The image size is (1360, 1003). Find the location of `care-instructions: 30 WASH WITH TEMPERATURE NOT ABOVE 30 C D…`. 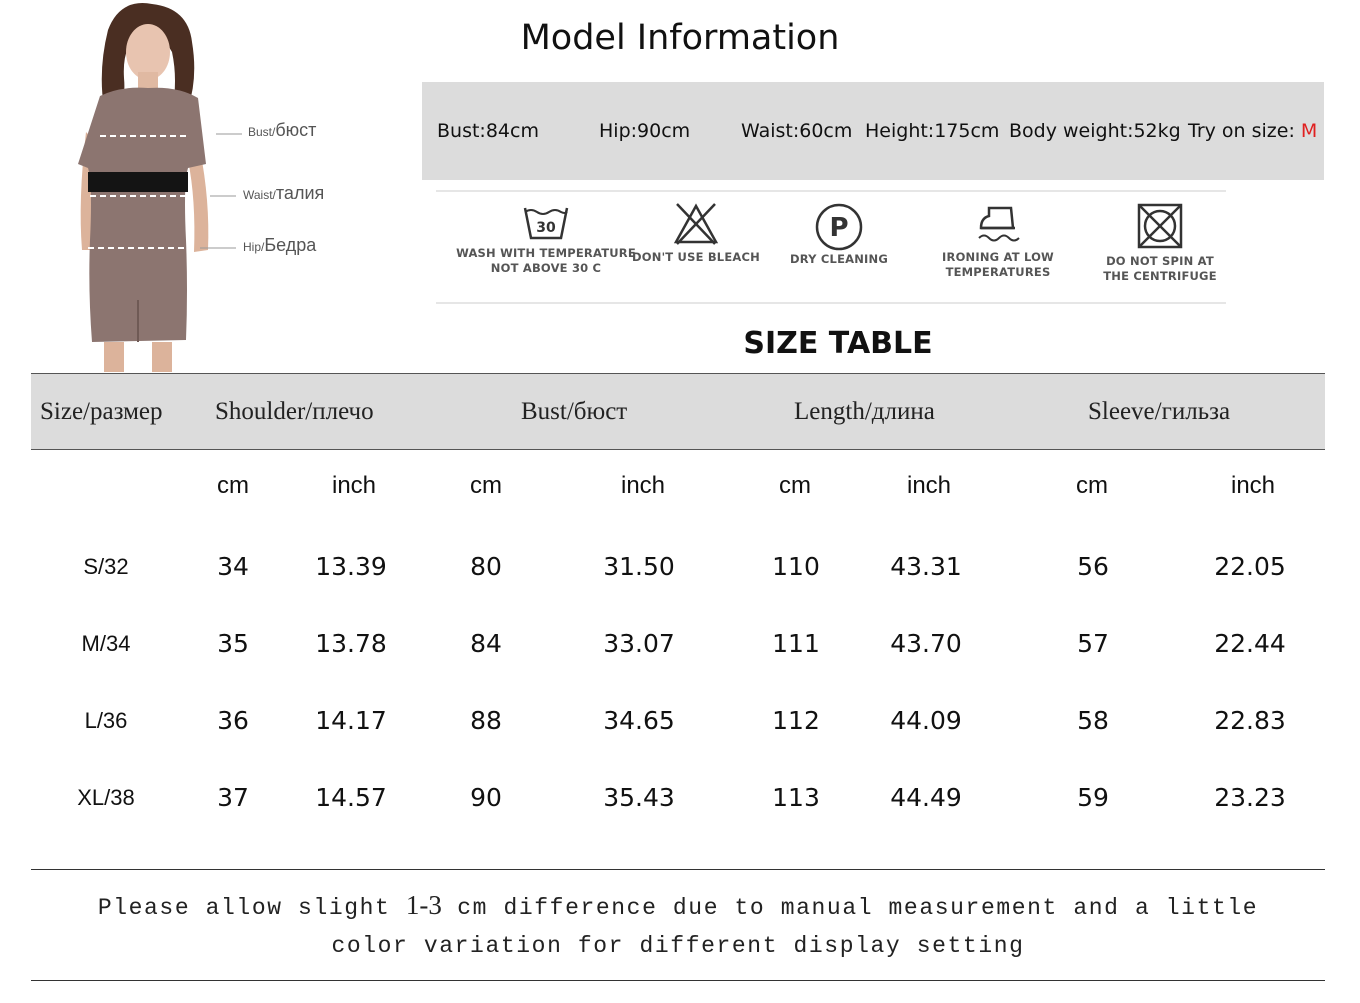

care-instructions: 30 WASH WITH TEMPERATURE NOT ABOVE 30 C D… is located at coordinates (831, 247).